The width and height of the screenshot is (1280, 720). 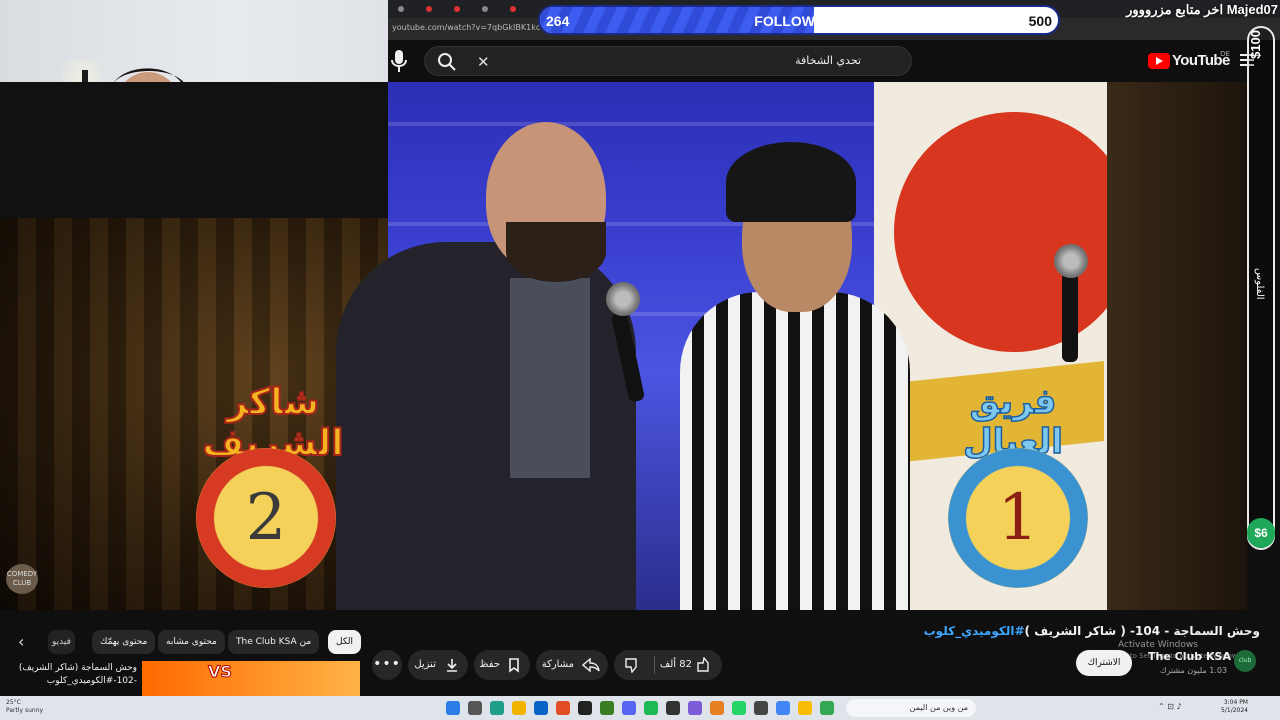 I want to click on taskbar-search: من وين من اليمن, so click(x=911, y=708).